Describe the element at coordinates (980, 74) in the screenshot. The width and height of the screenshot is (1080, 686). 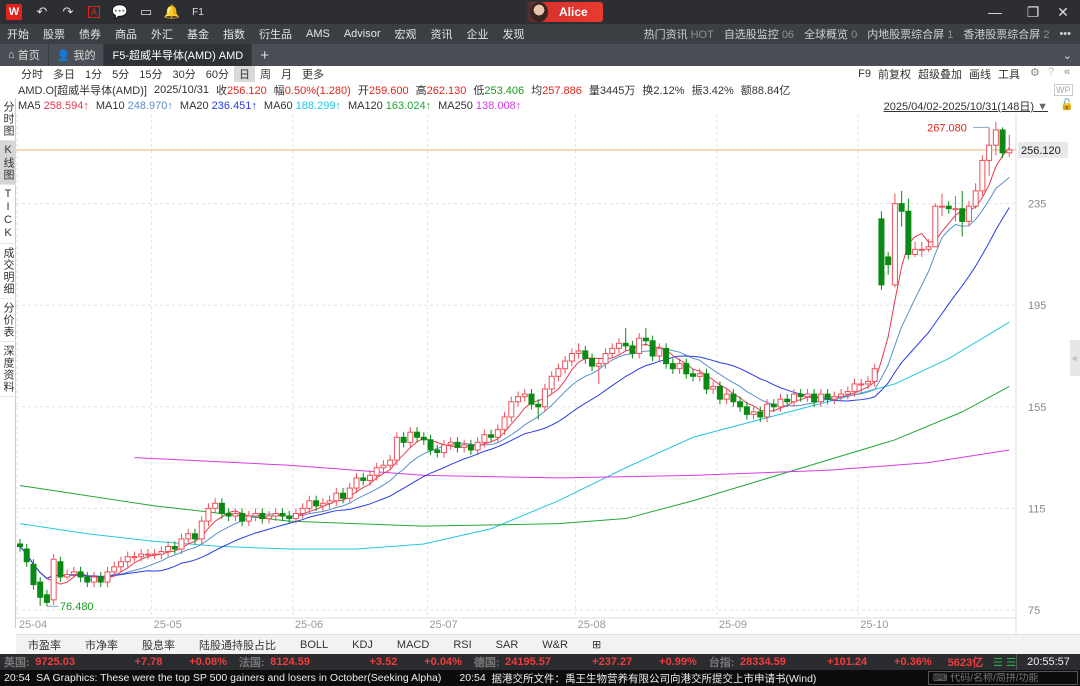
I see `tool-button: 画线` at that location.